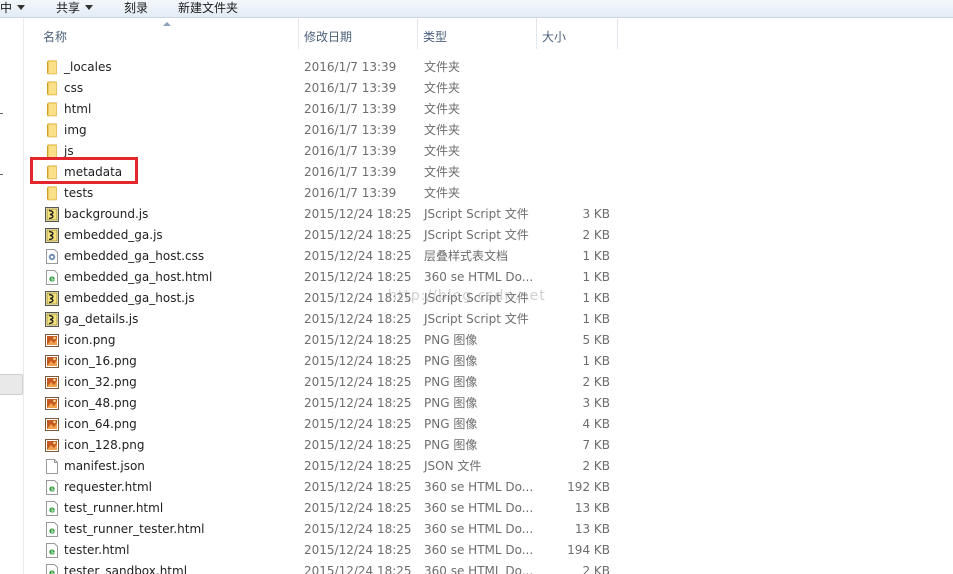 The image size is (953, 574). I want to click on file-row: css 2016/1/7 13:39 文件夹, so click(476, 88).